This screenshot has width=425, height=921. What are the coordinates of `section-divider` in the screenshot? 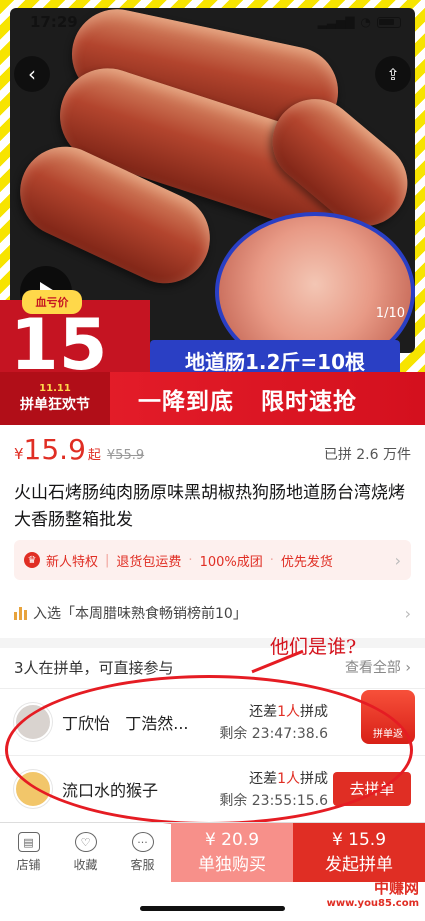 It's located at (212, 643).